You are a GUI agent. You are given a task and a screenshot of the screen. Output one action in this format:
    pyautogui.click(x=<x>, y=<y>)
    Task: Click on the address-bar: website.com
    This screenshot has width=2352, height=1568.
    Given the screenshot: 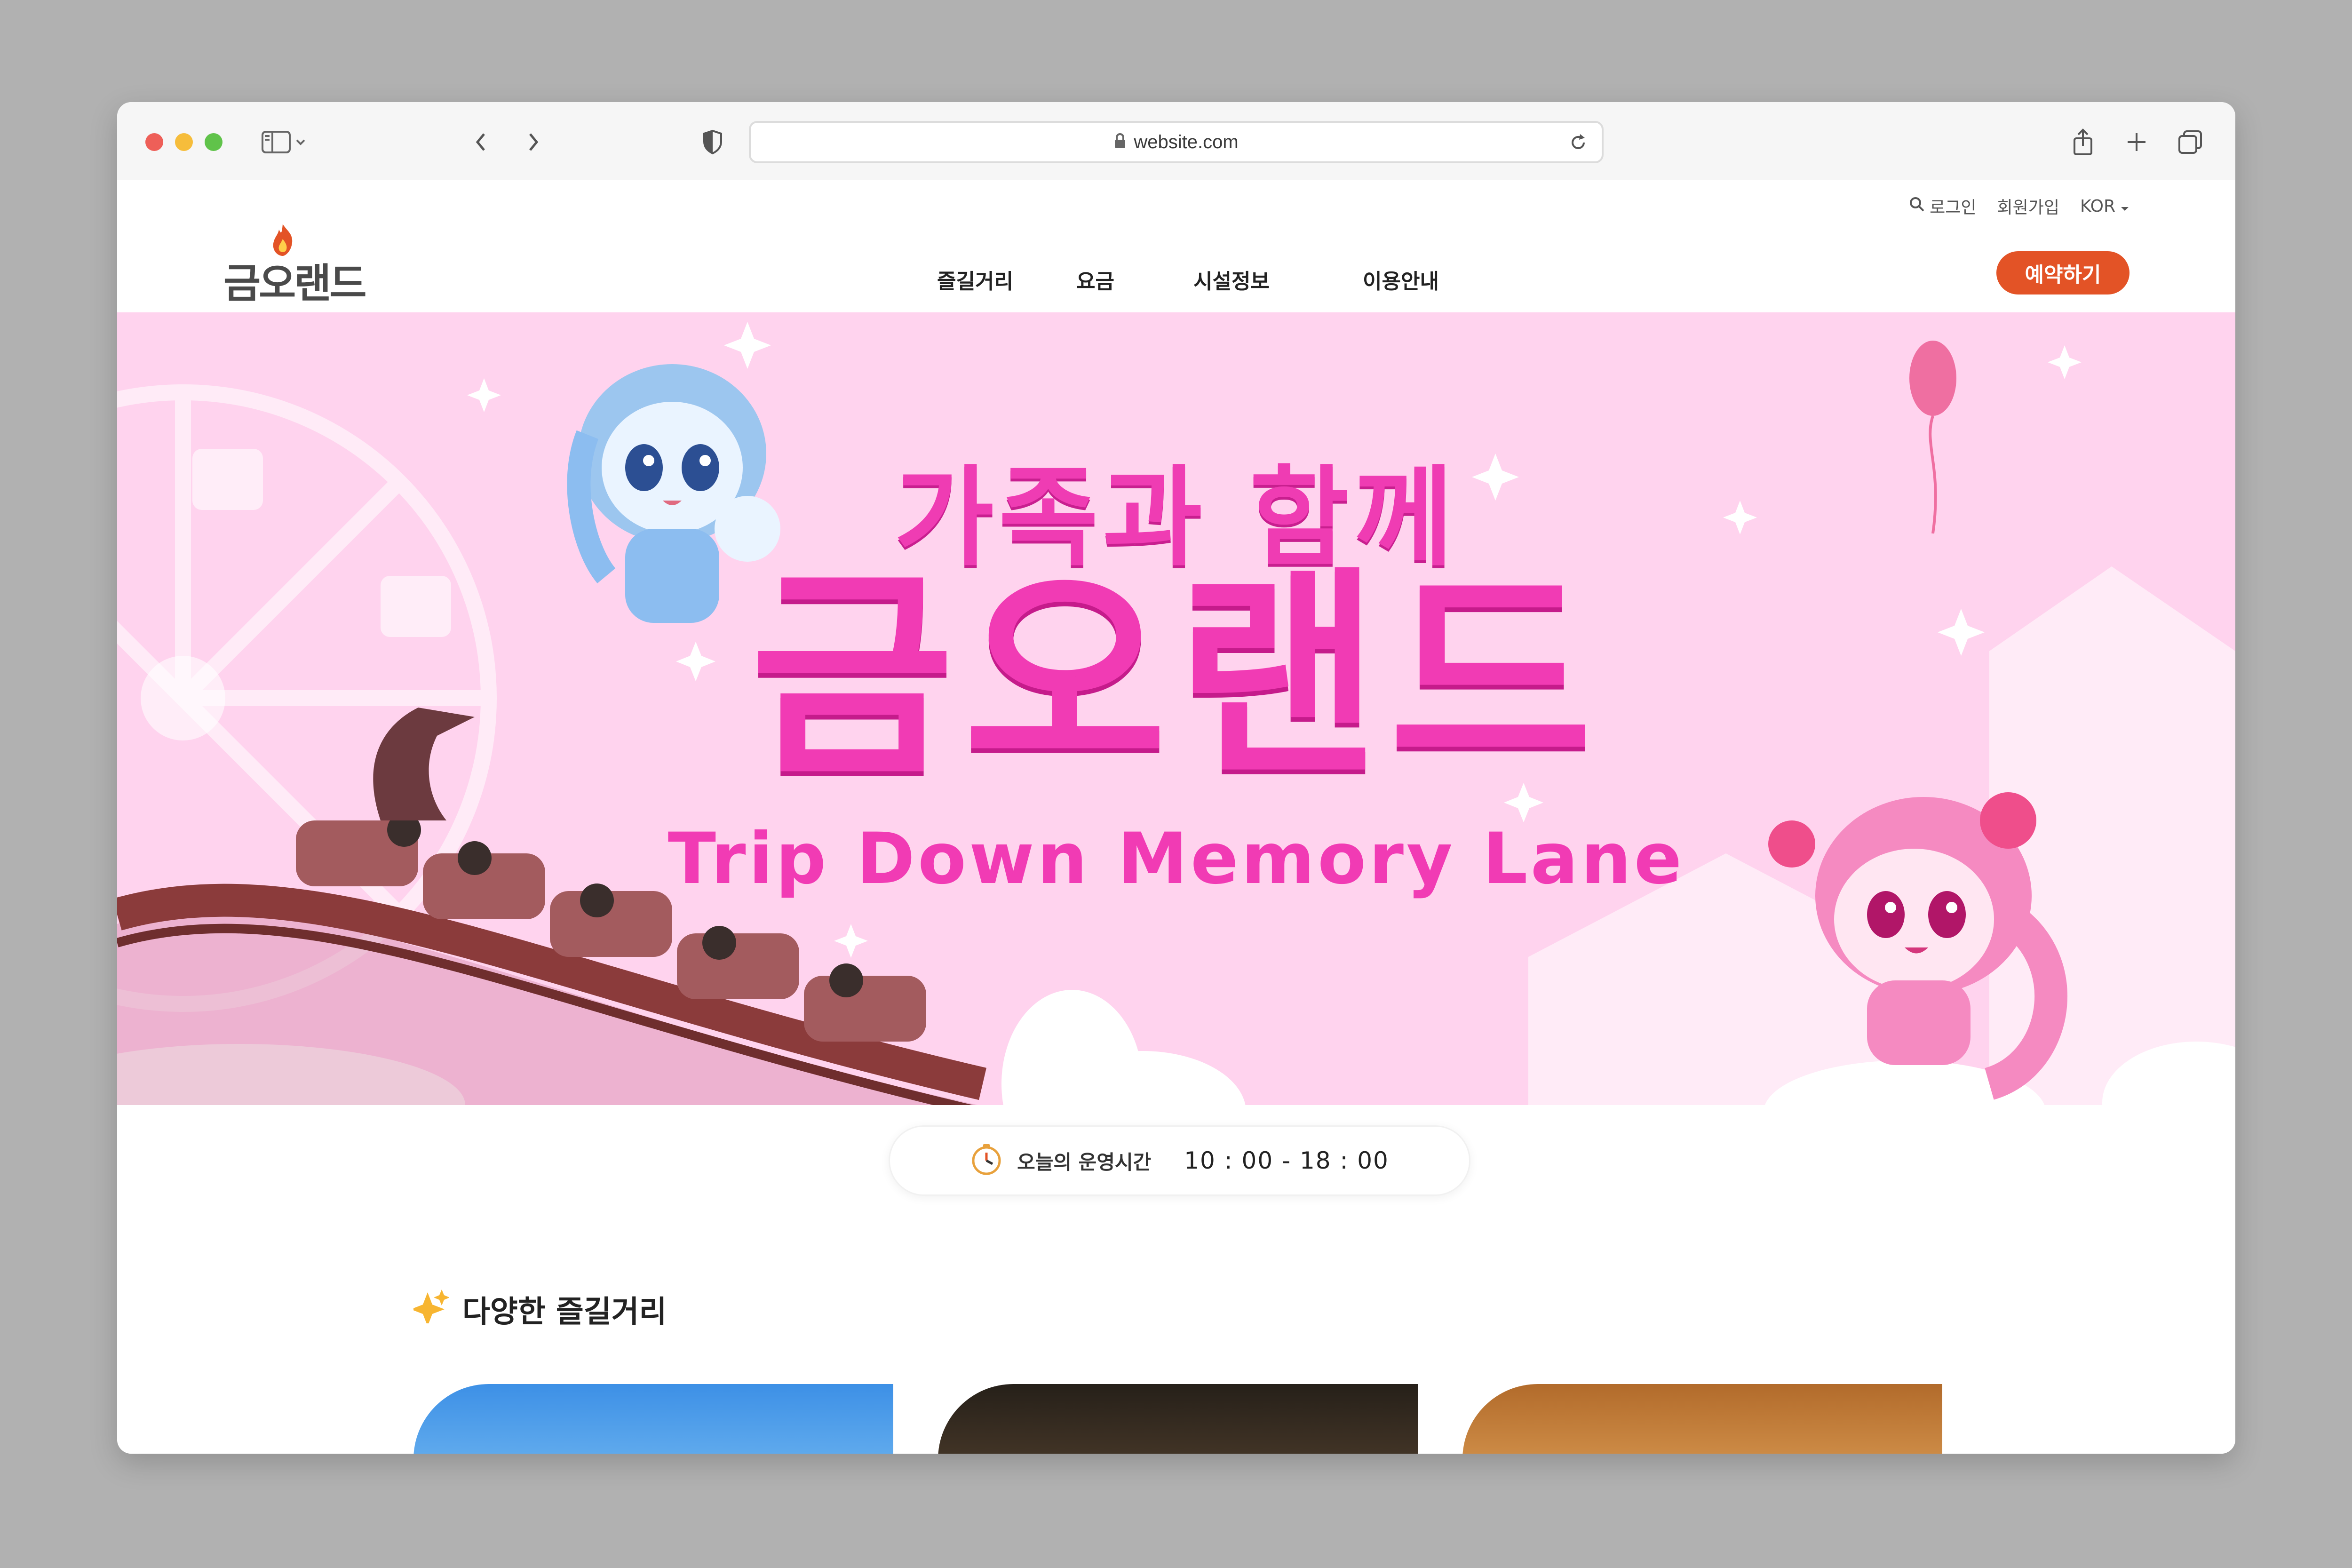 What is the action you would take?
    pyautogui.click(x=1176, y=142)
    